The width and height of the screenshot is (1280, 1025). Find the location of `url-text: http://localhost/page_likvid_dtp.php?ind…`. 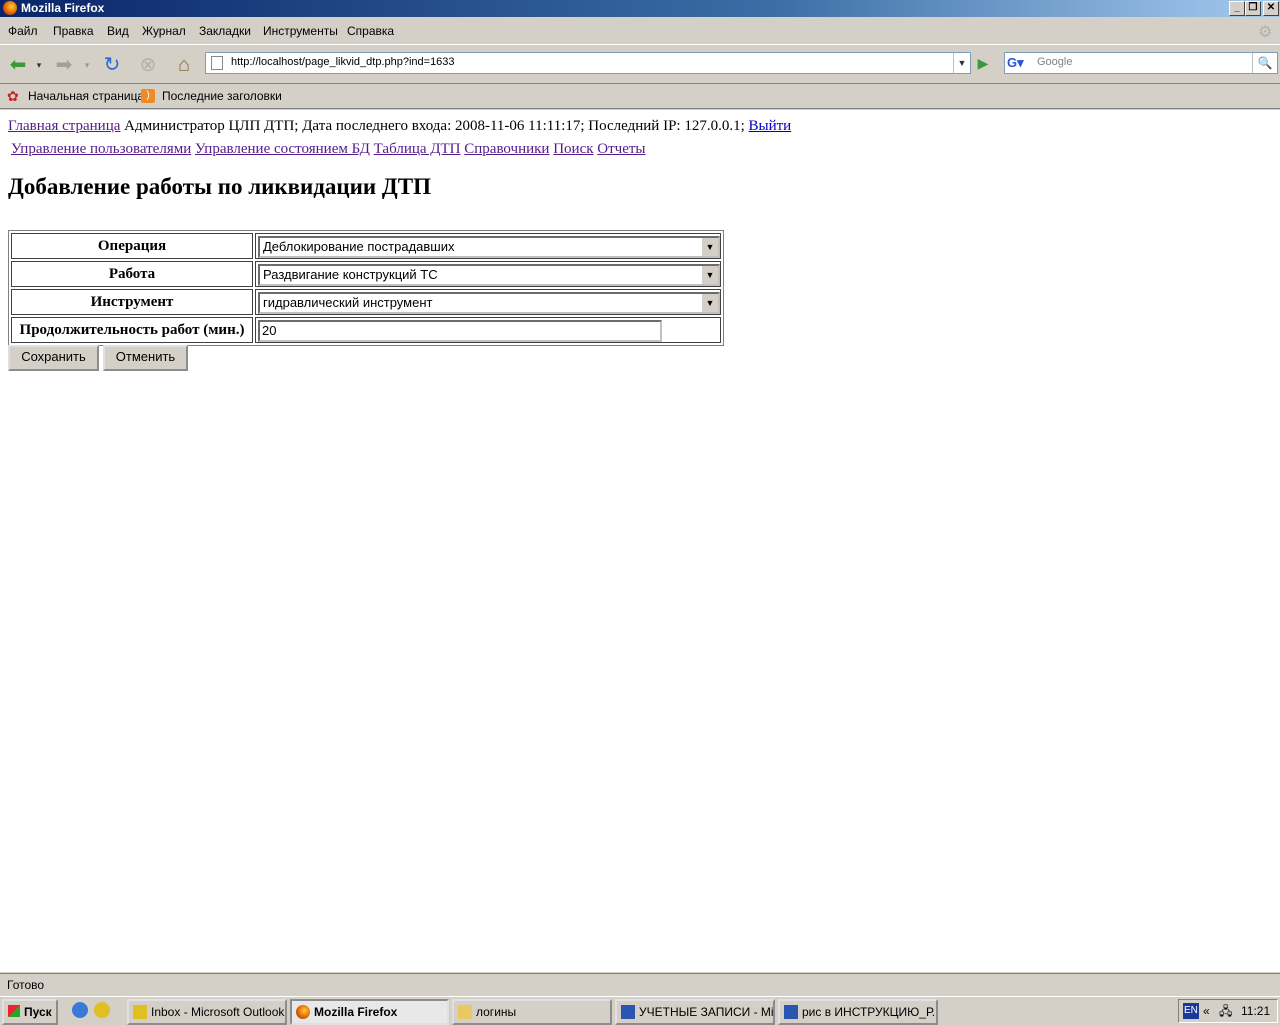

url-text: http://localhost/page_likvid_dtp.php?ind… is located at coordinates (343, 62).